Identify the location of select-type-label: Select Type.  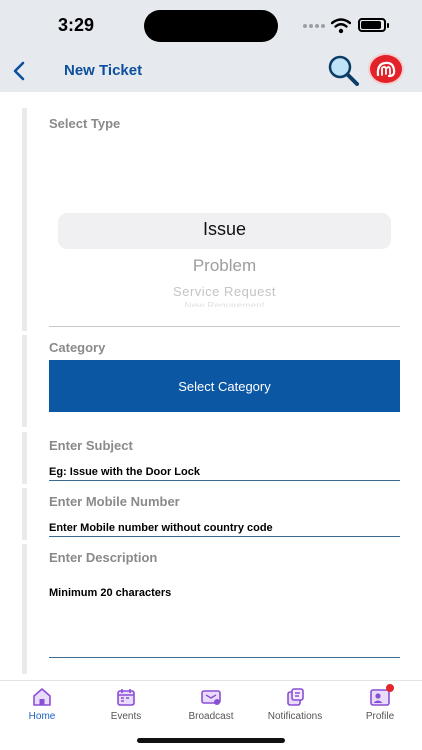
(85, 123).